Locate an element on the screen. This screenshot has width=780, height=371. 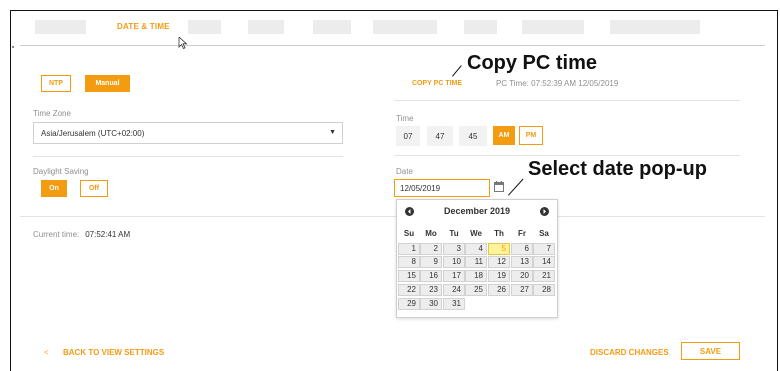
calendar-day: 7 is located at coordinates (544, 249).